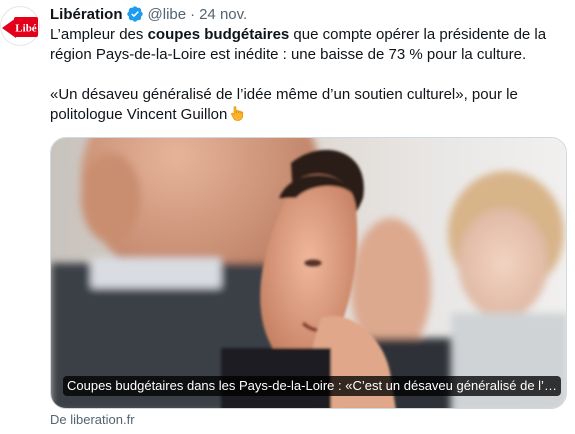 The image size is (575, 434). I want to click on link-source: De liberation.fr, so click(92, 419).